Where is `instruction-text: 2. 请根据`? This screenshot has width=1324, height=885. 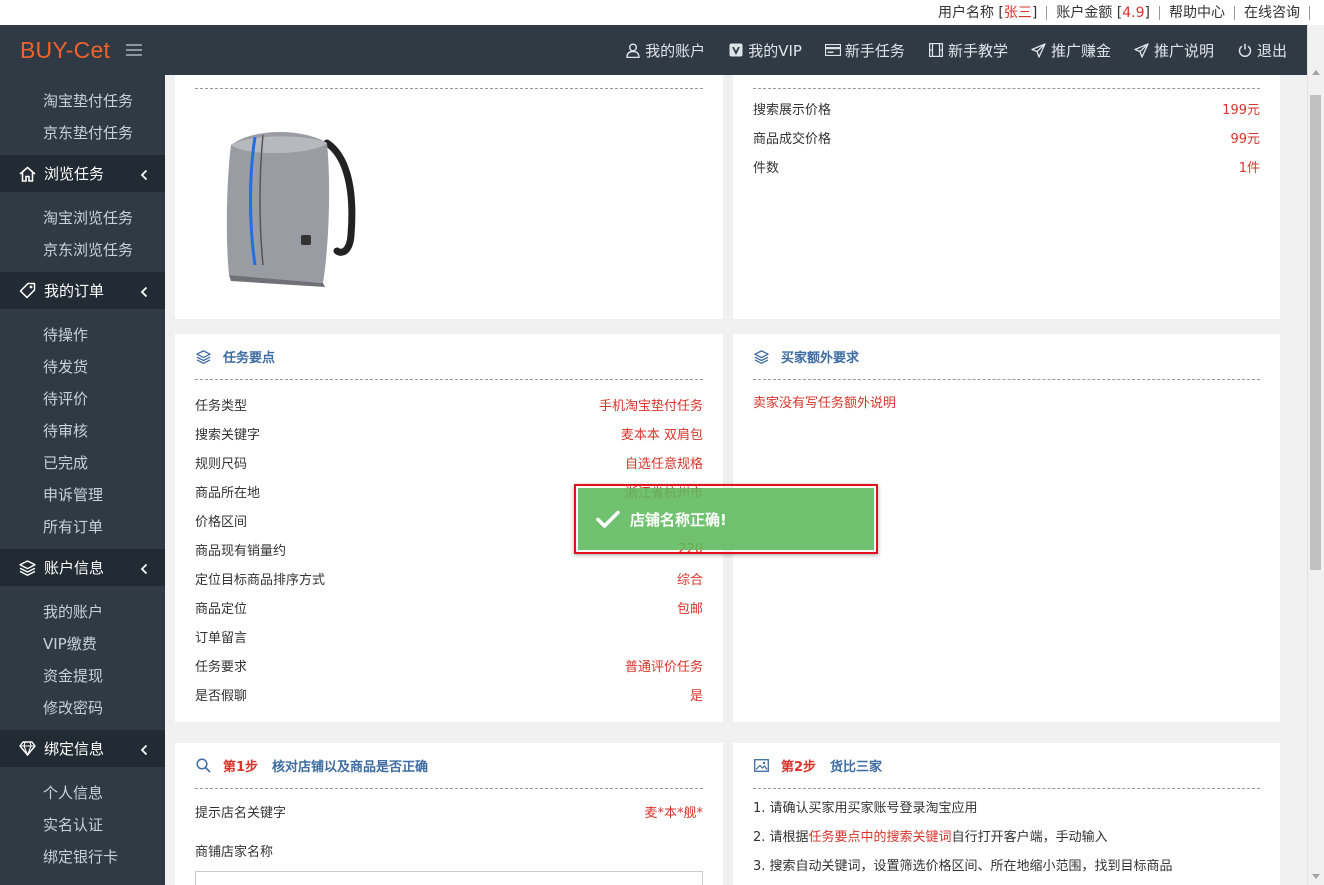
instruction-text: 2. 请根据 is located at coordinates (781, 837).